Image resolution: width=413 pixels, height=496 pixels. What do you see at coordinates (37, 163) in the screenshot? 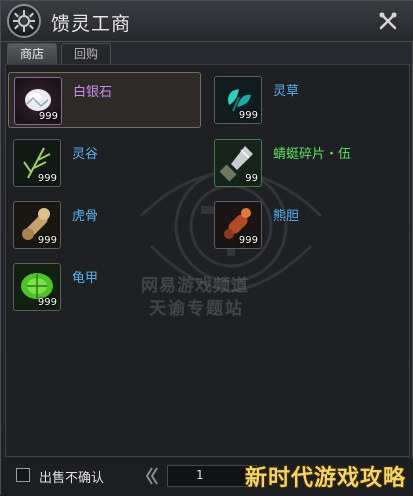
I see `spirit-grain-icon: 999` at bounding box center [37, 163].